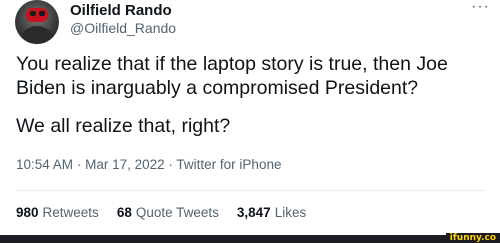  Describe the element at coordinates (290, 212) in the screenshot. I see `likes-label: Likes` at that location.